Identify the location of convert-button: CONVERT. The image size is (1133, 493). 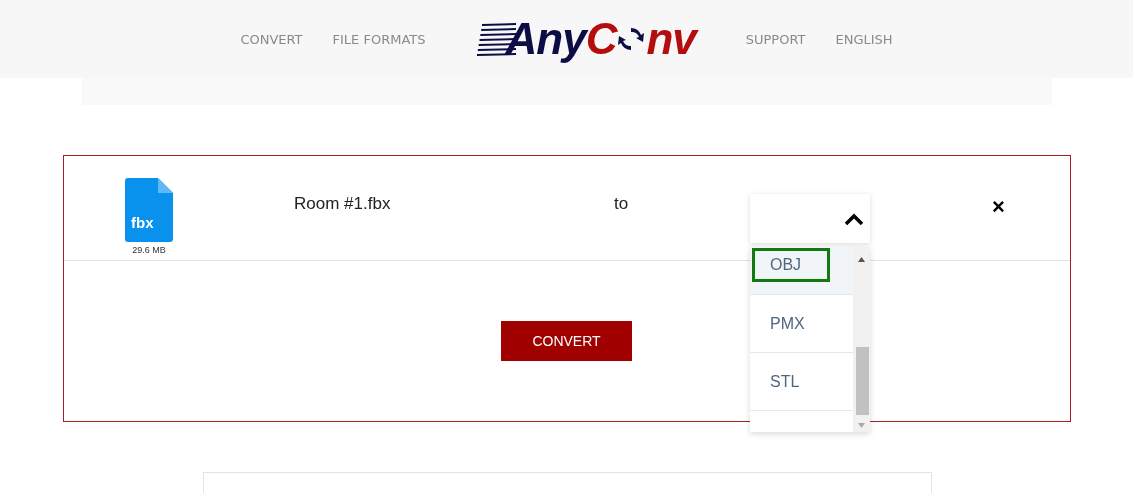
(566, 341).